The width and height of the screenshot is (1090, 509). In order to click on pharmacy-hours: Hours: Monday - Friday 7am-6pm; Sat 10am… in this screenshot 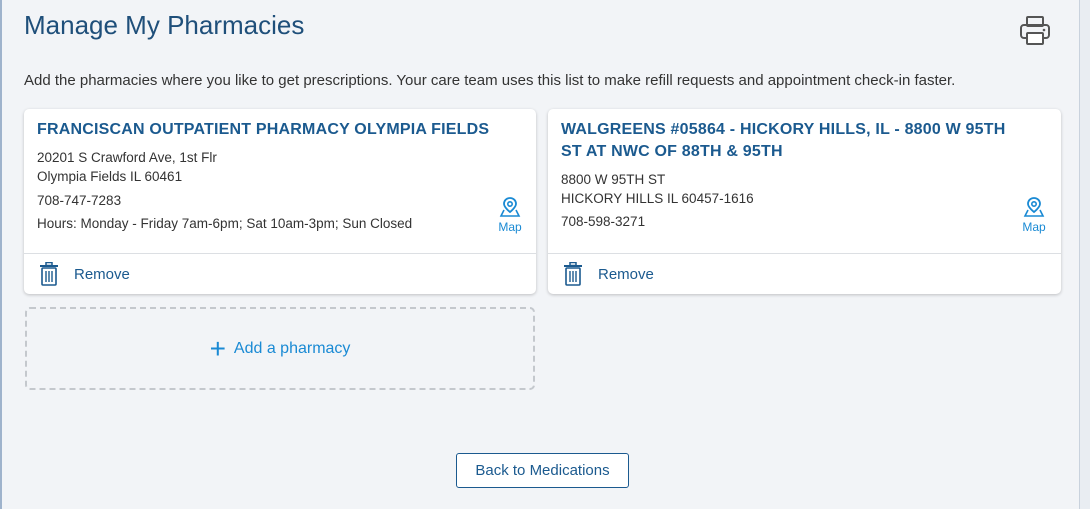, I will do `click(225, 223)`.